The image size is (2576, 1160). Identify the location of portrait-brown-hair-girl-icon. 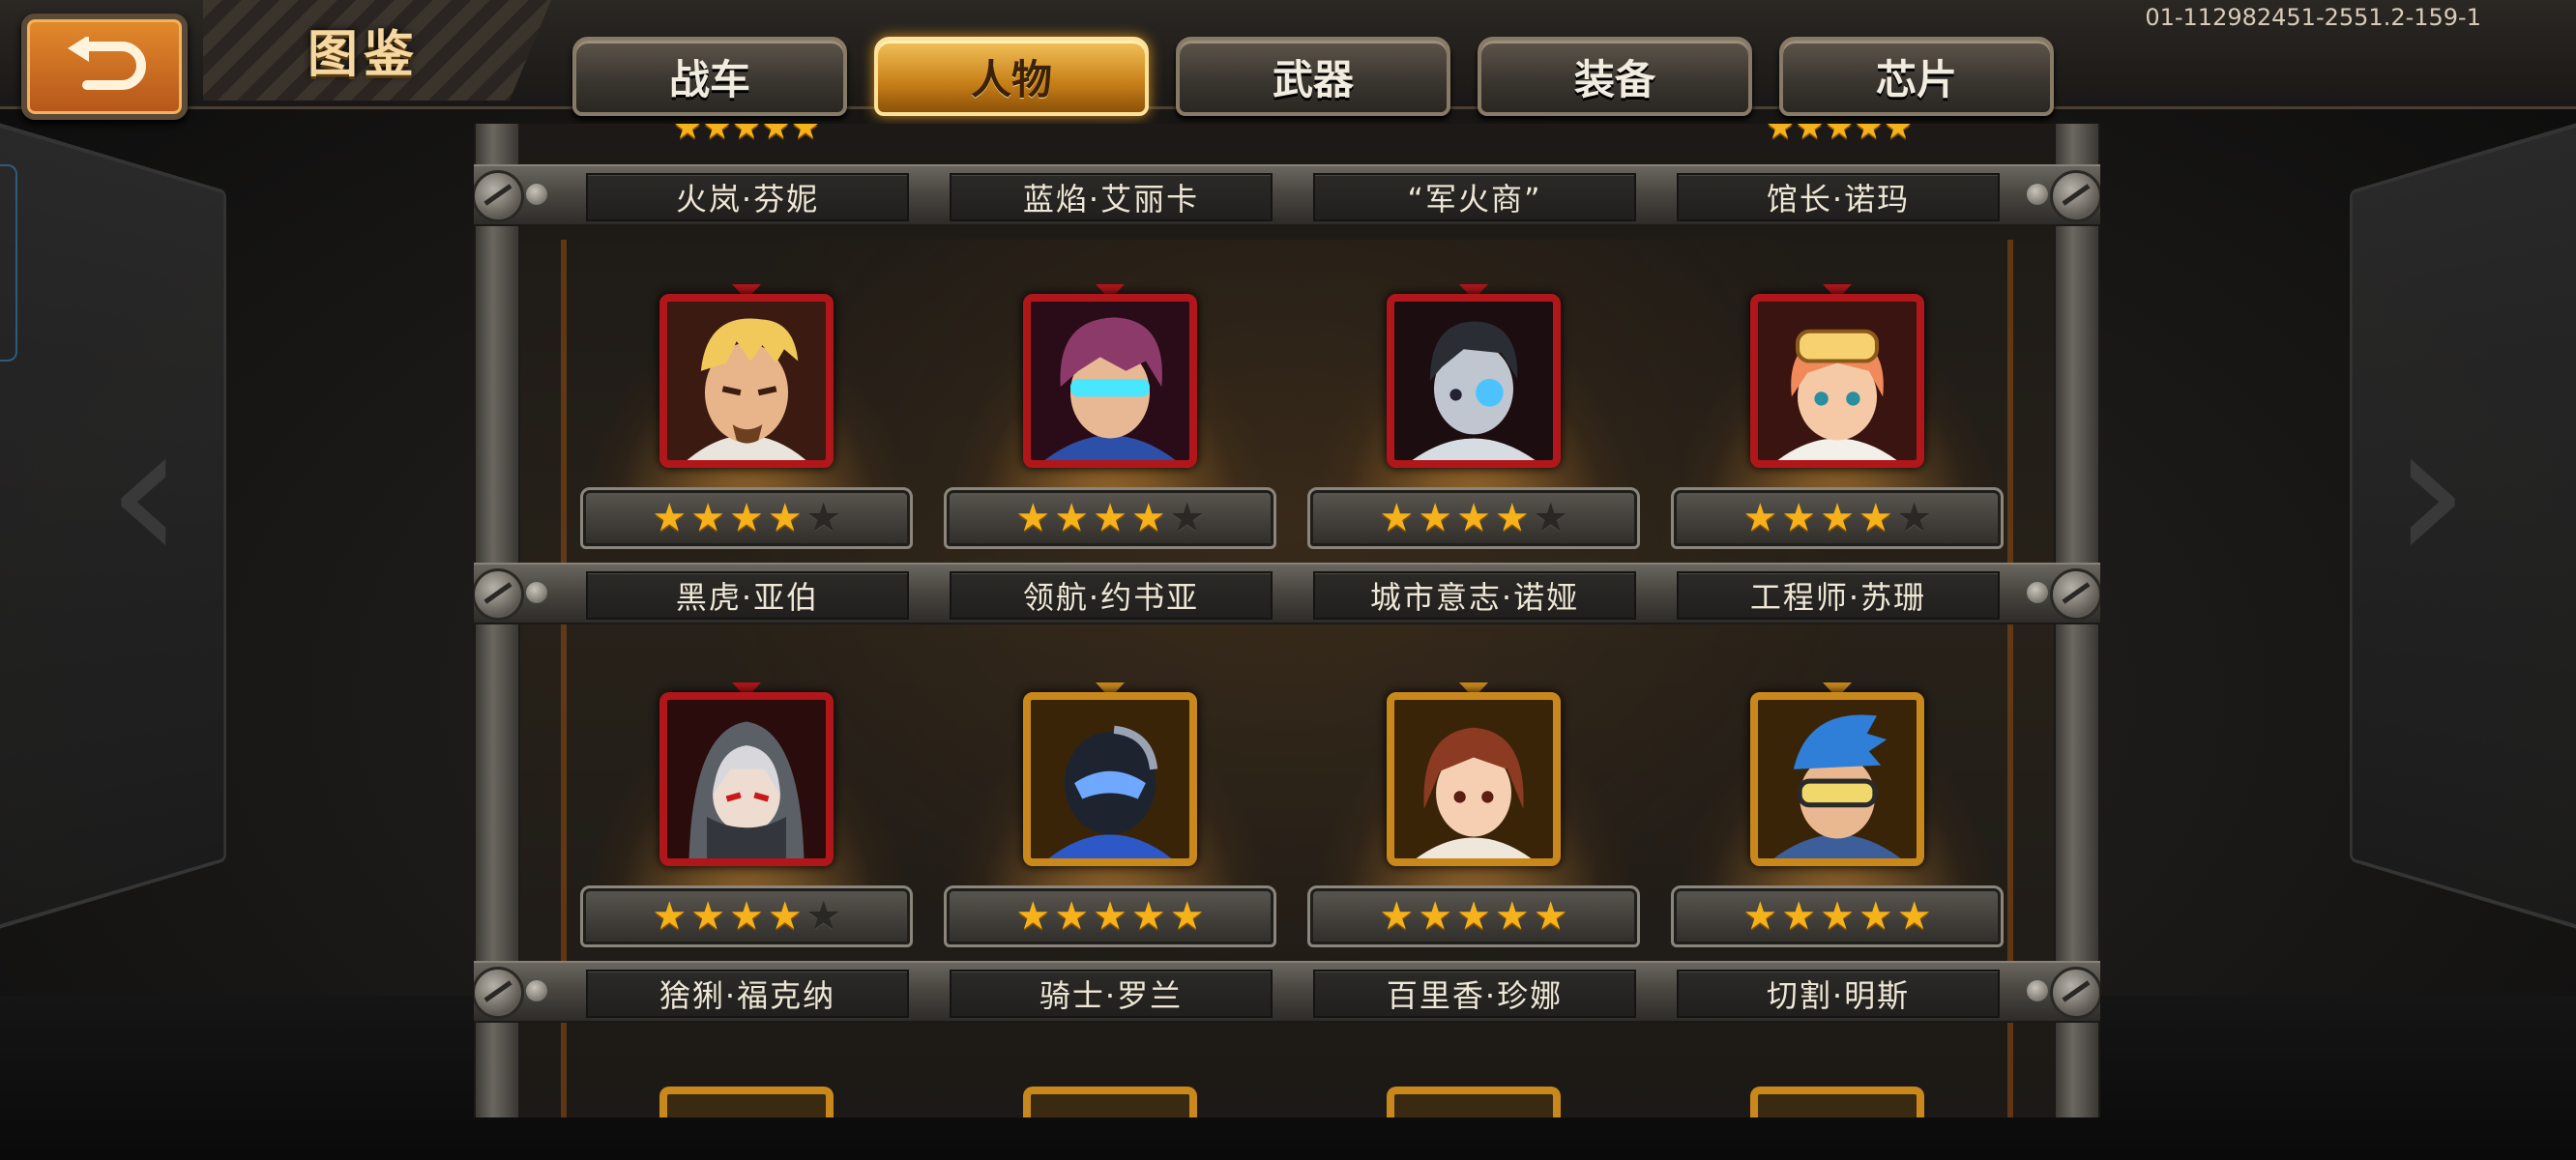
(1474, 779).